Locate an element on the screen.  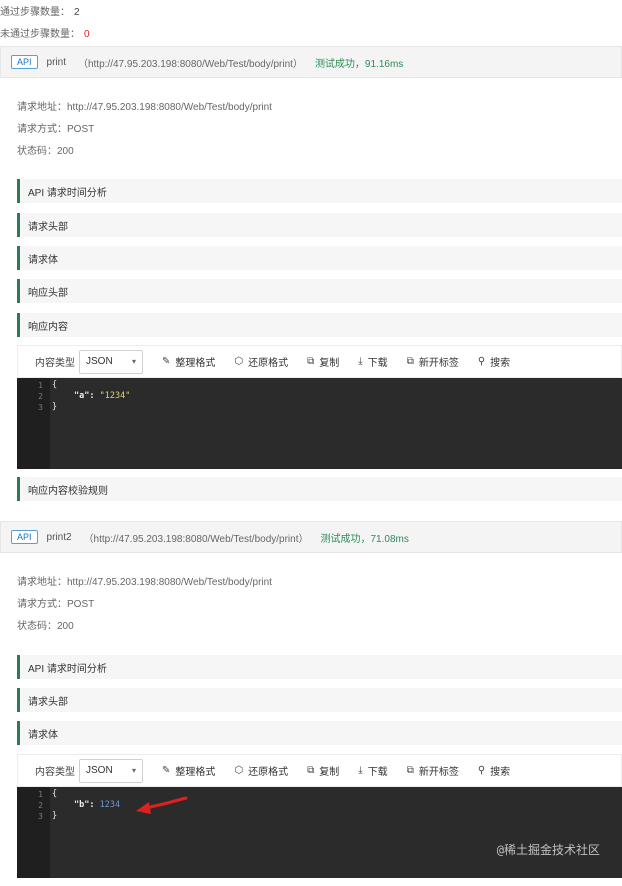
passed-steps-line: 通过步骤数量： 2 is located at coordinates (40, 10).